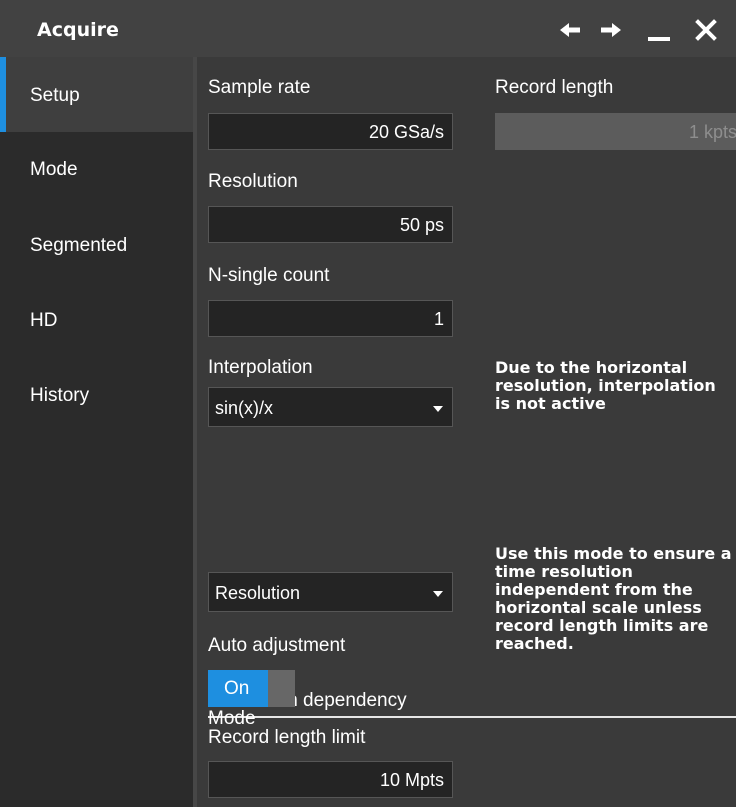 Image resolution: width=736 pixels, height=807 pixels. I want to click on toggle-knob, so click(281, 688).